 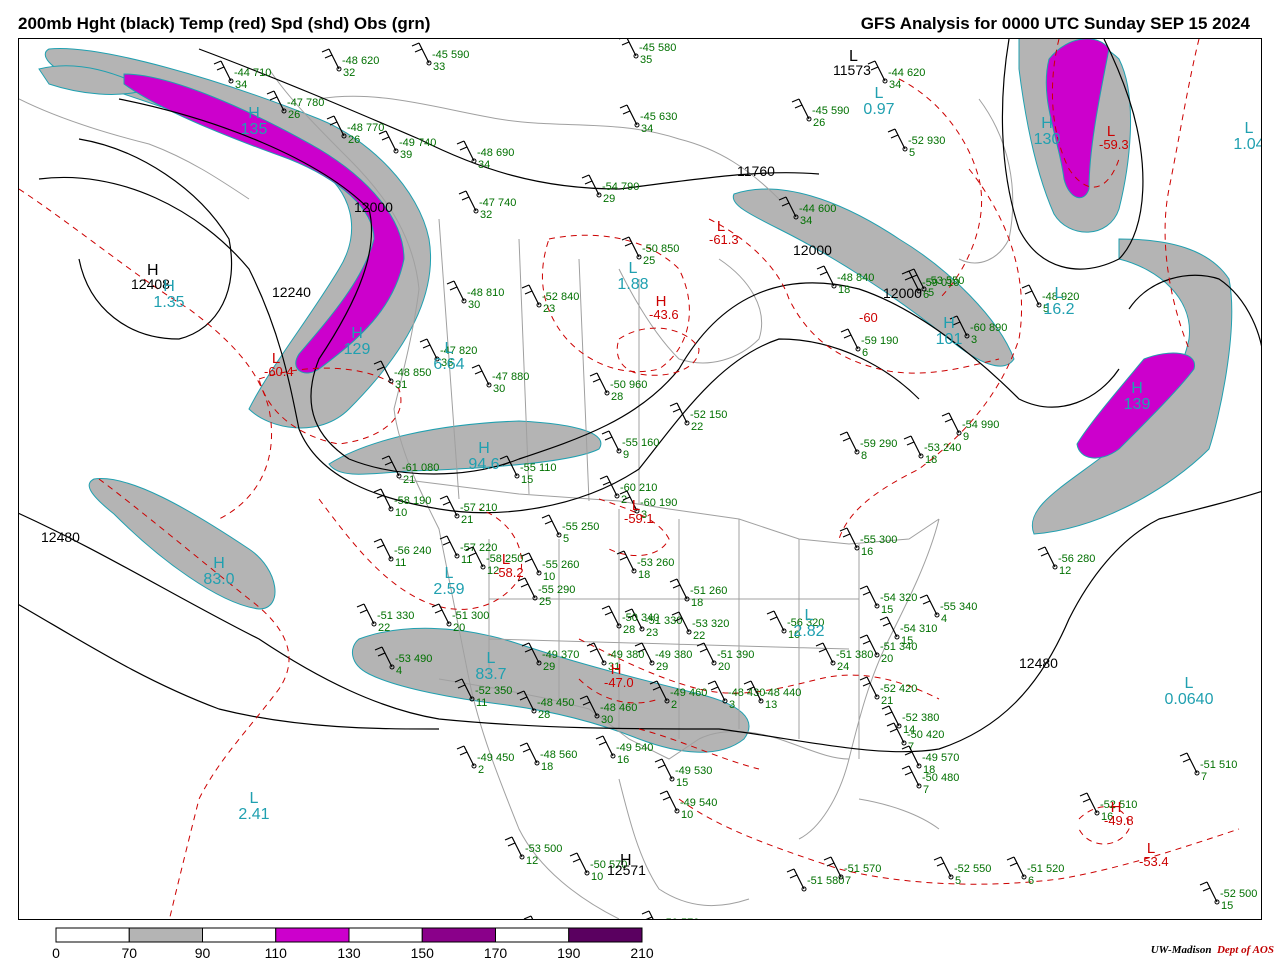 What do you see at coordinates (1228, 896) in the screenshot?
I see `station-plot: -52 500 15` at bounding box center [1228, 896].